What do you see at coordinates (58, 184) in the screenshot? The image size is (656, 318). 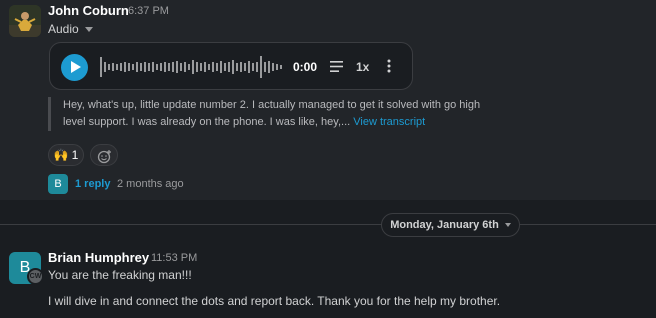 I see `thread-reply-avatar: B` at bounding box center [58, 184].